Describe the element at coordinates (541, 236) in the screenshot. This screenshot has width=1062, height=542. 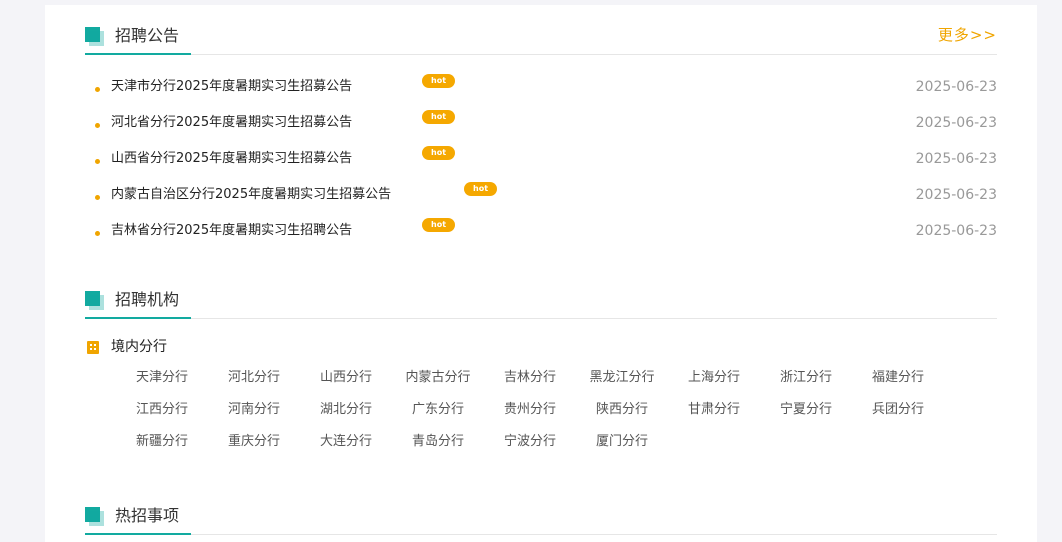
I see `list-item: 吉林省分行2025年度暑期实习生招聘公告 hot 2025-06-23` at that location.